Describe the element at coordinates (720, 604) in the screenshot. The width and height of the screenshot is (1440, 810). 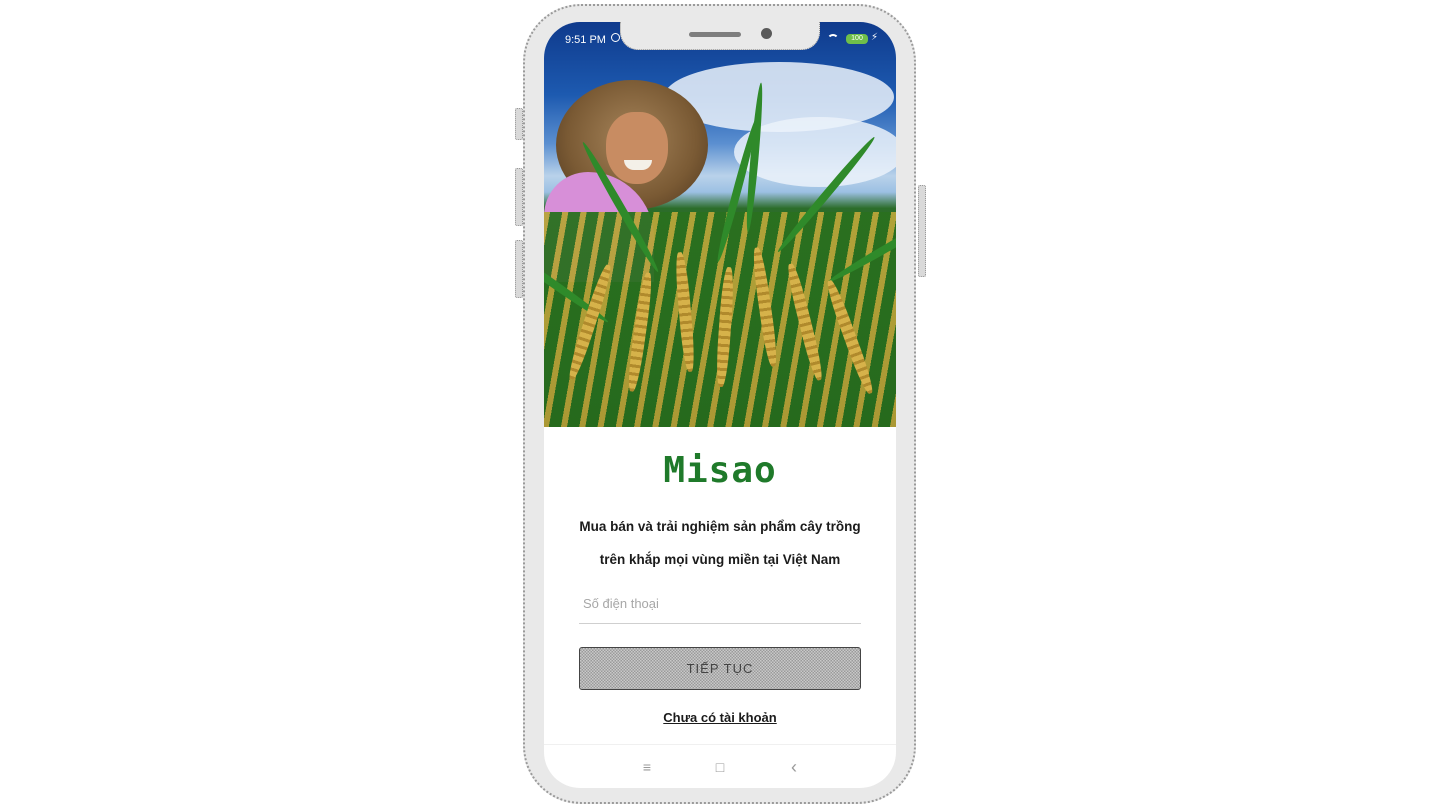
I see `phone-number-input` at that location.